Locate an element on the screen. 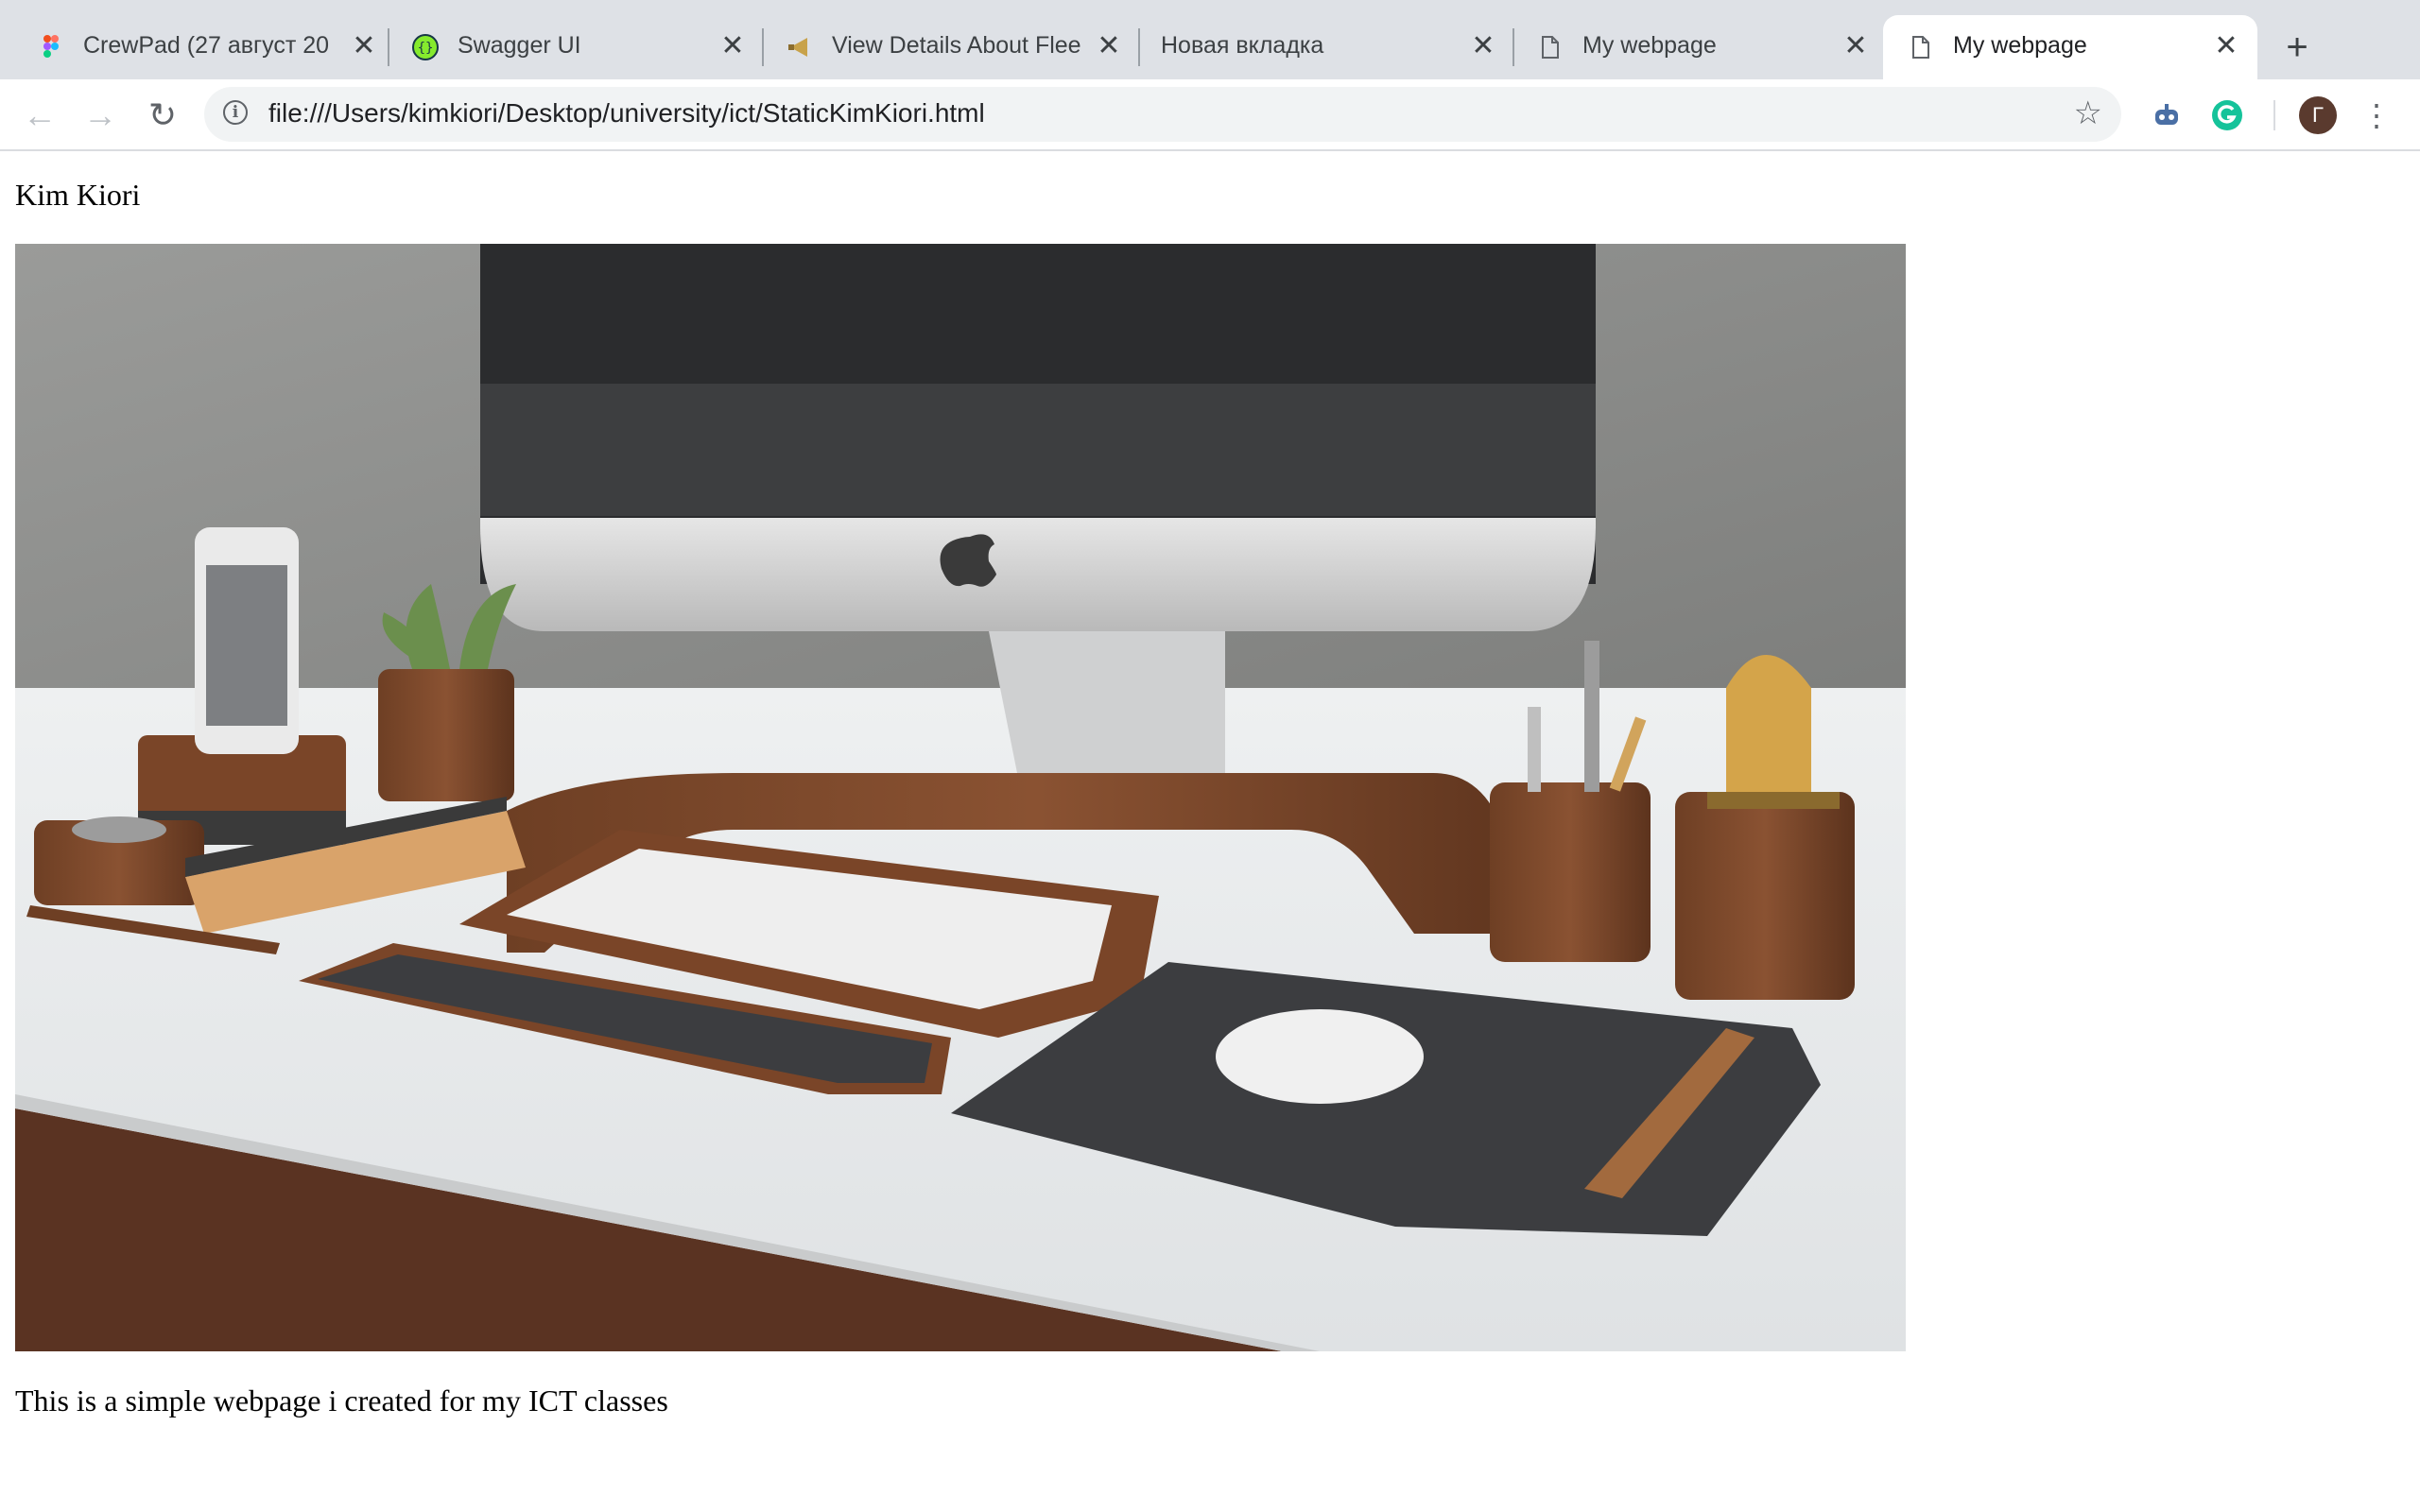 Image resolution: width=2420 pixels, height=1512 pixels. tab-my-webpage: My webpage ✕ is located at coordinates (1699, 47).